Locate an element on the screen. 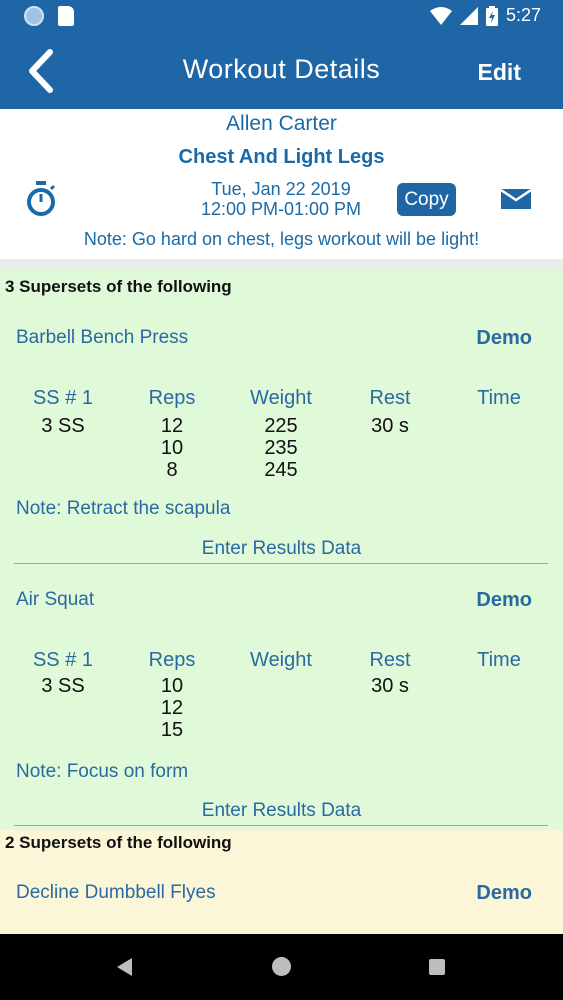  superset-title: 2 Supersets of the following is located at coordinates (118, 842).